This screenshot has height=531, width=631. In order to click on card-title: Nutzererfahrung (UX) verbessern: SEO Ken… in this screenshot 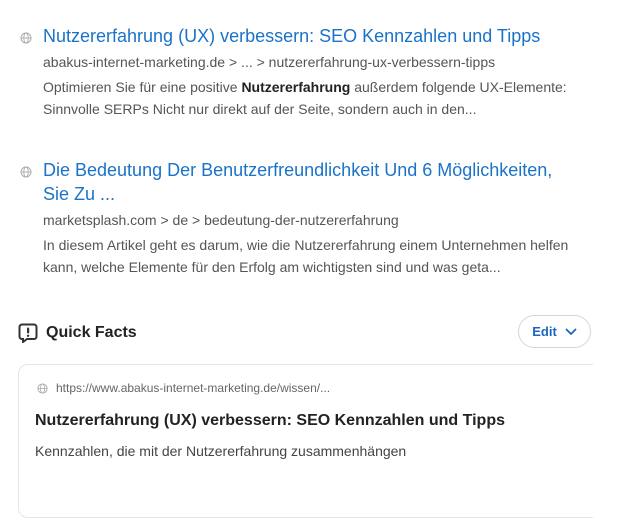, I will do `click(270, 420)`.